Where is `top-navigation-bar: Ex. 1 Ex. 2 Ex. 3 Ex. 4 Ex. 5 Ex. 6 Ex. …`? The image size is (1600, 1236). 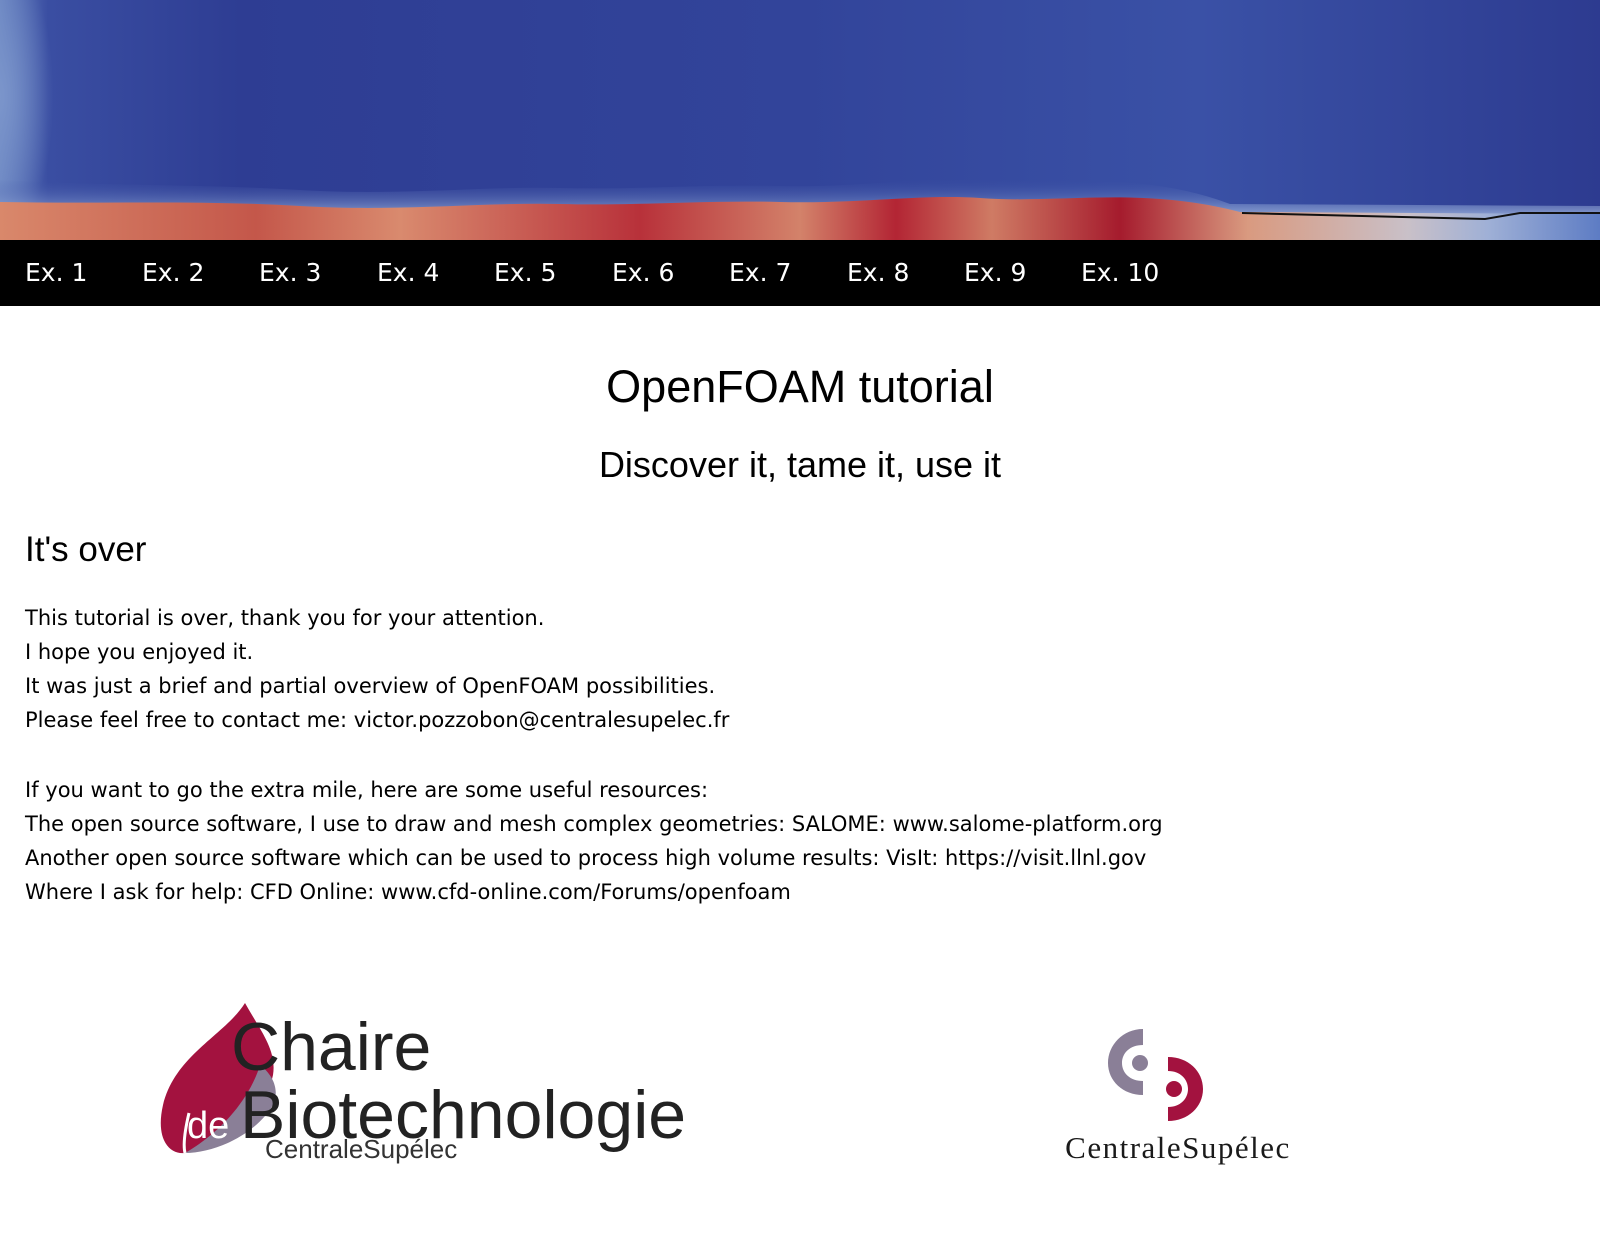 top-navigation-bar: Ex. 1 Ex. 2 Ex. 3 Ex. 4 Ex. 5 Ex. 6 Ex. … is located at coordinates (800, 273).